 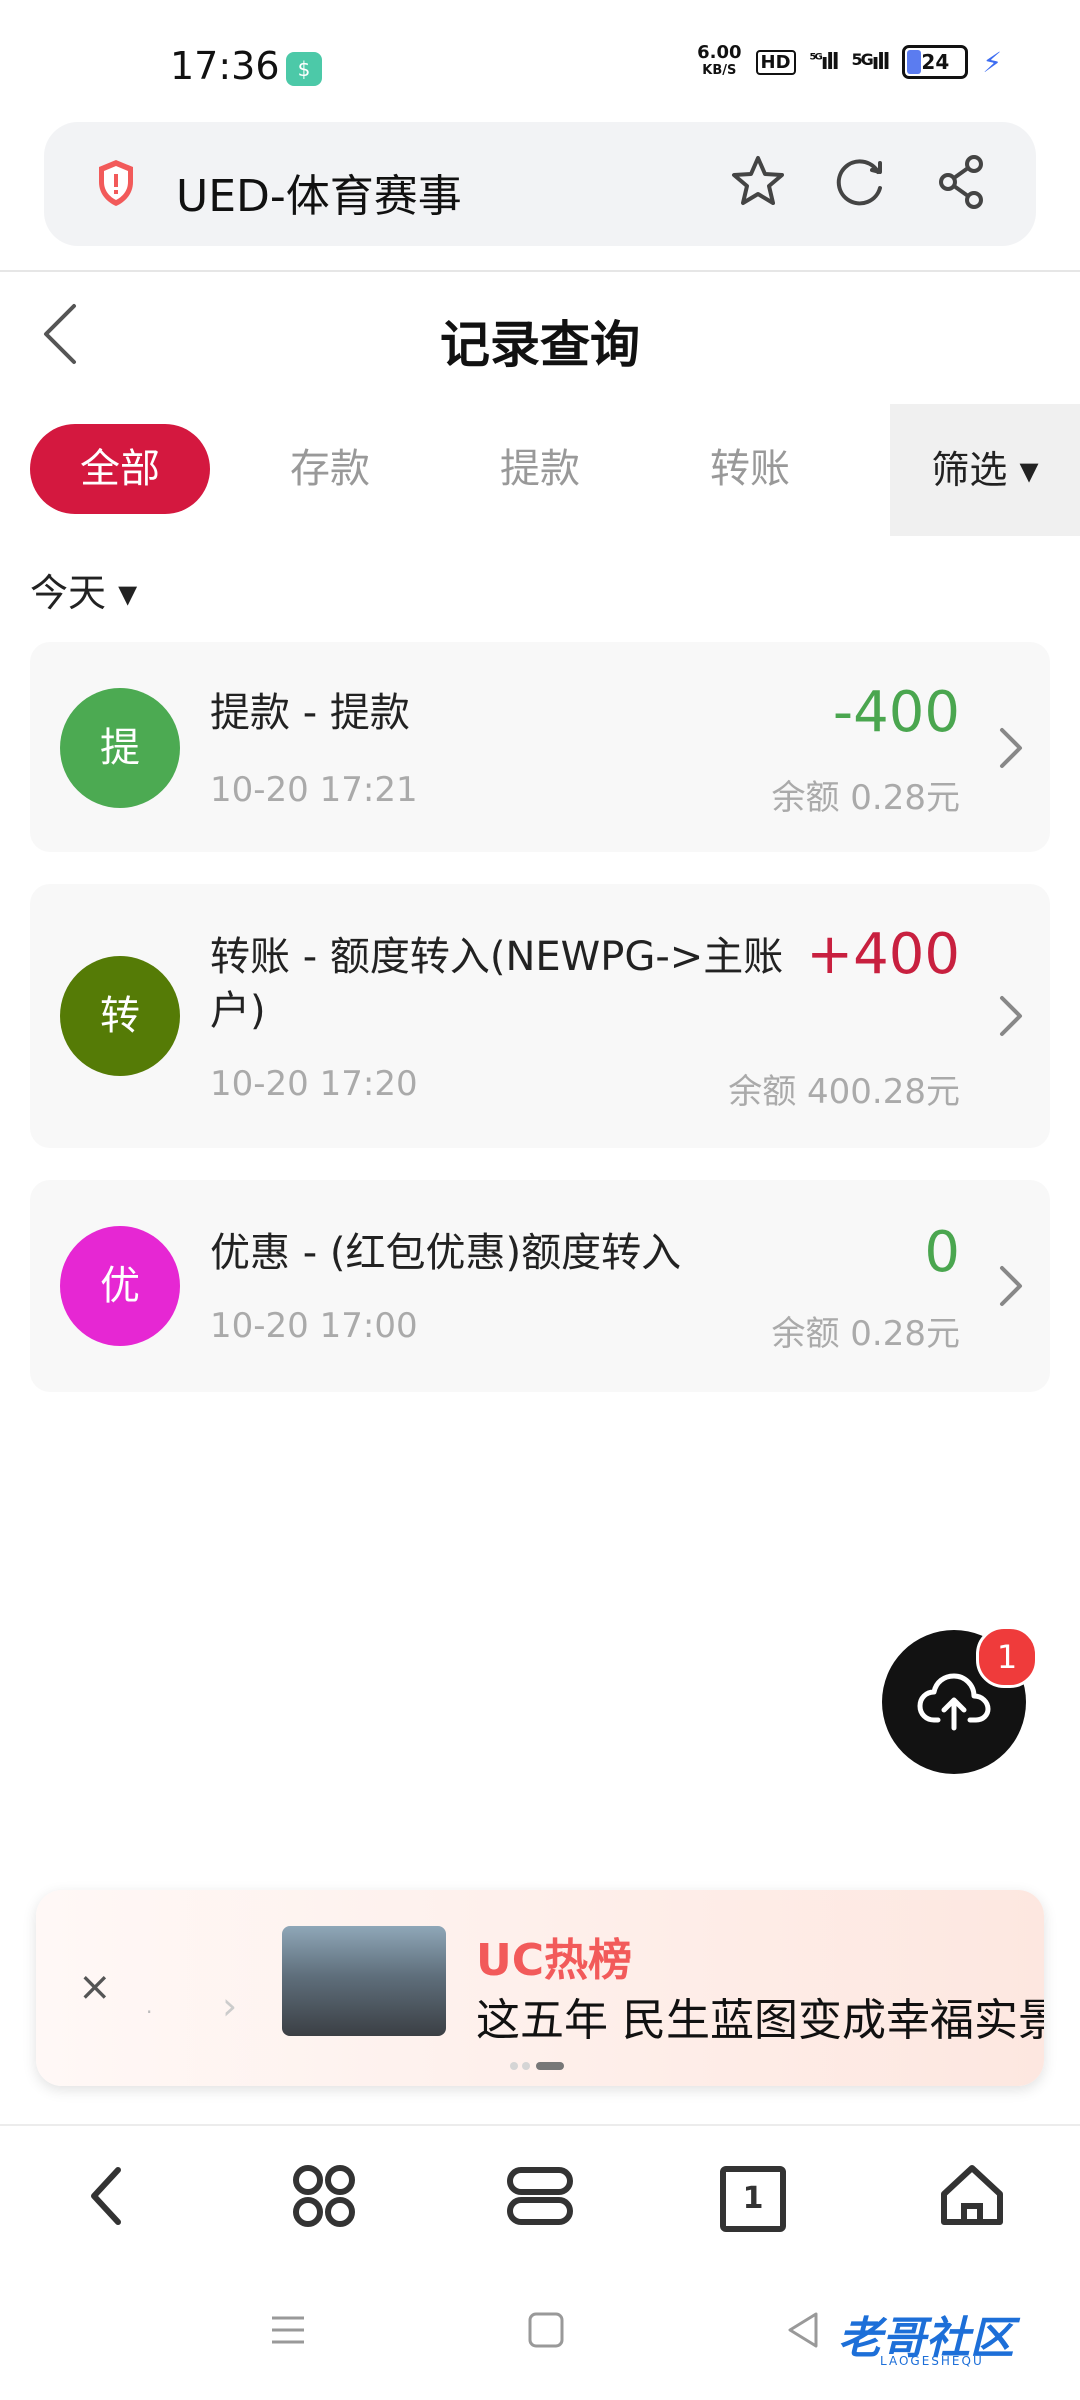 I want to click on record-amount: +400, so click(x=883, y=954).